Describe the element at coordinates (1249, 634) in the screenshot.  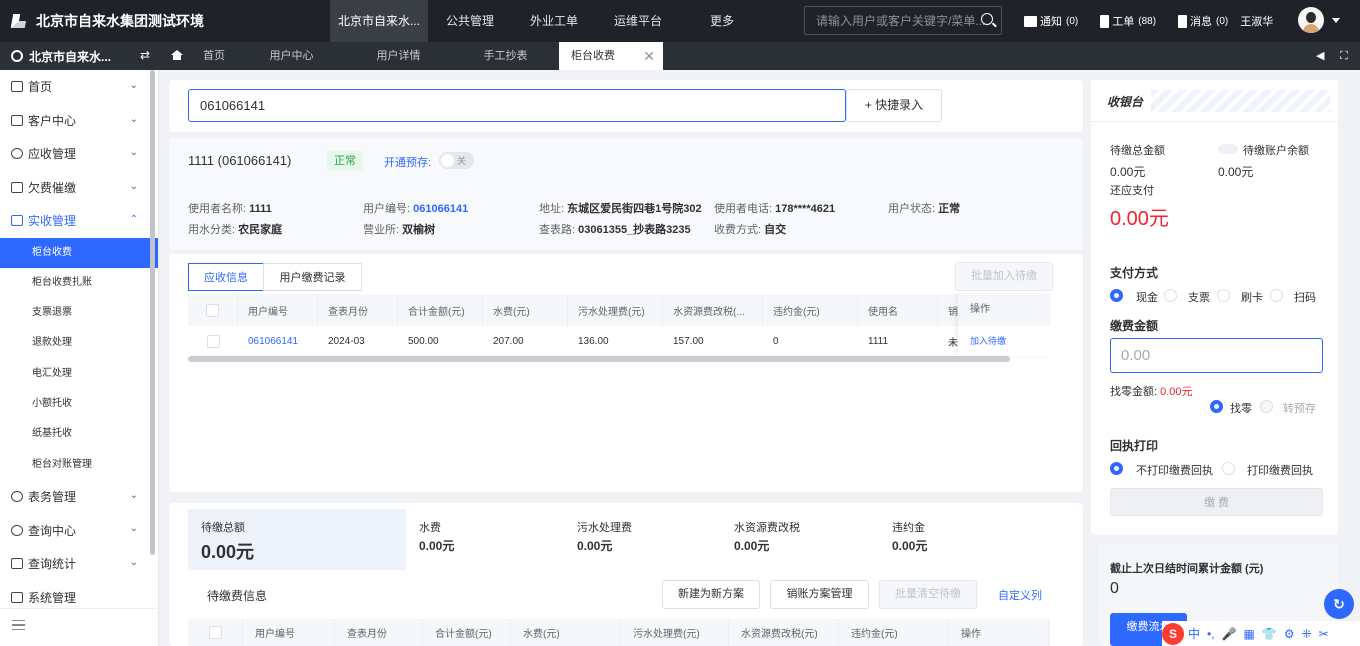
I see `keyboard-icon: ▦` at that location.